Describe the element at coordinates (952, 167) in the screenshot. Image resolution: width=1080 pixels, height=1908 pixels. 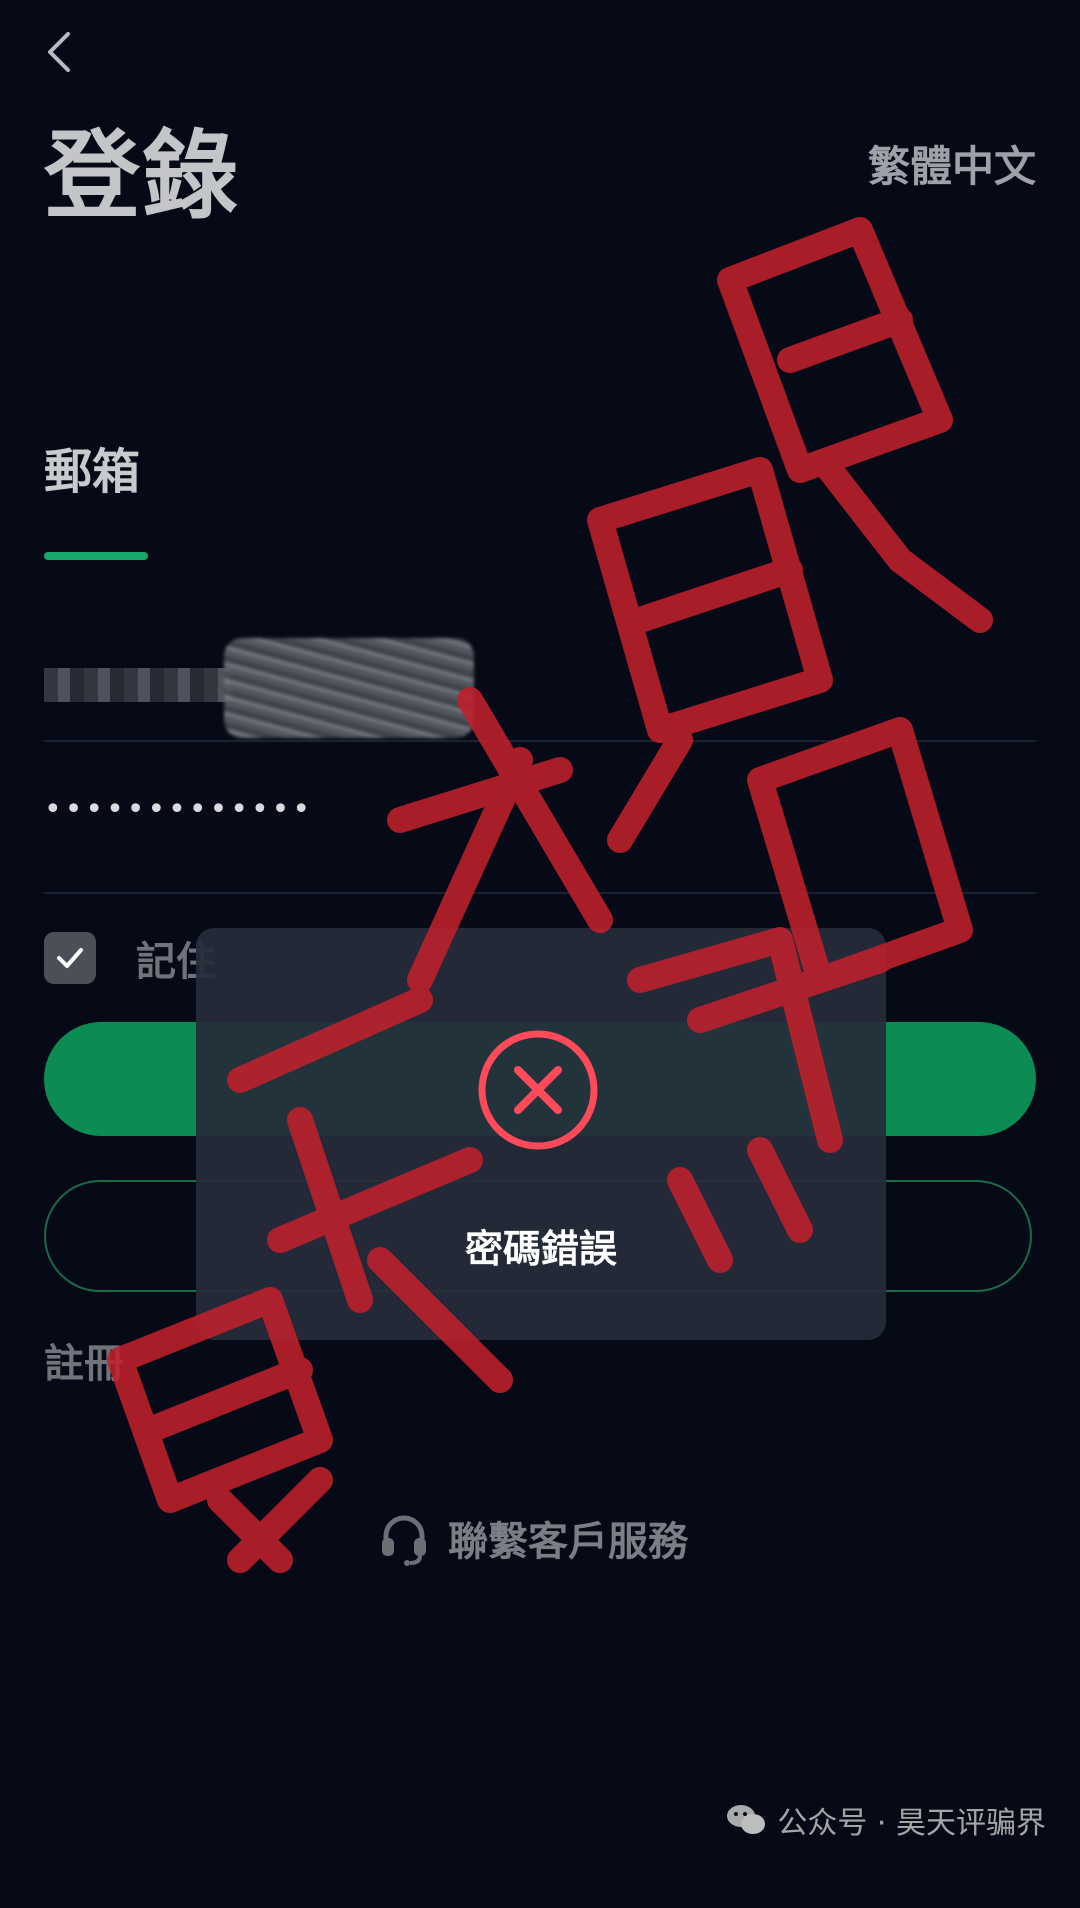
I see `language-selector: 繁體中文` at that location.